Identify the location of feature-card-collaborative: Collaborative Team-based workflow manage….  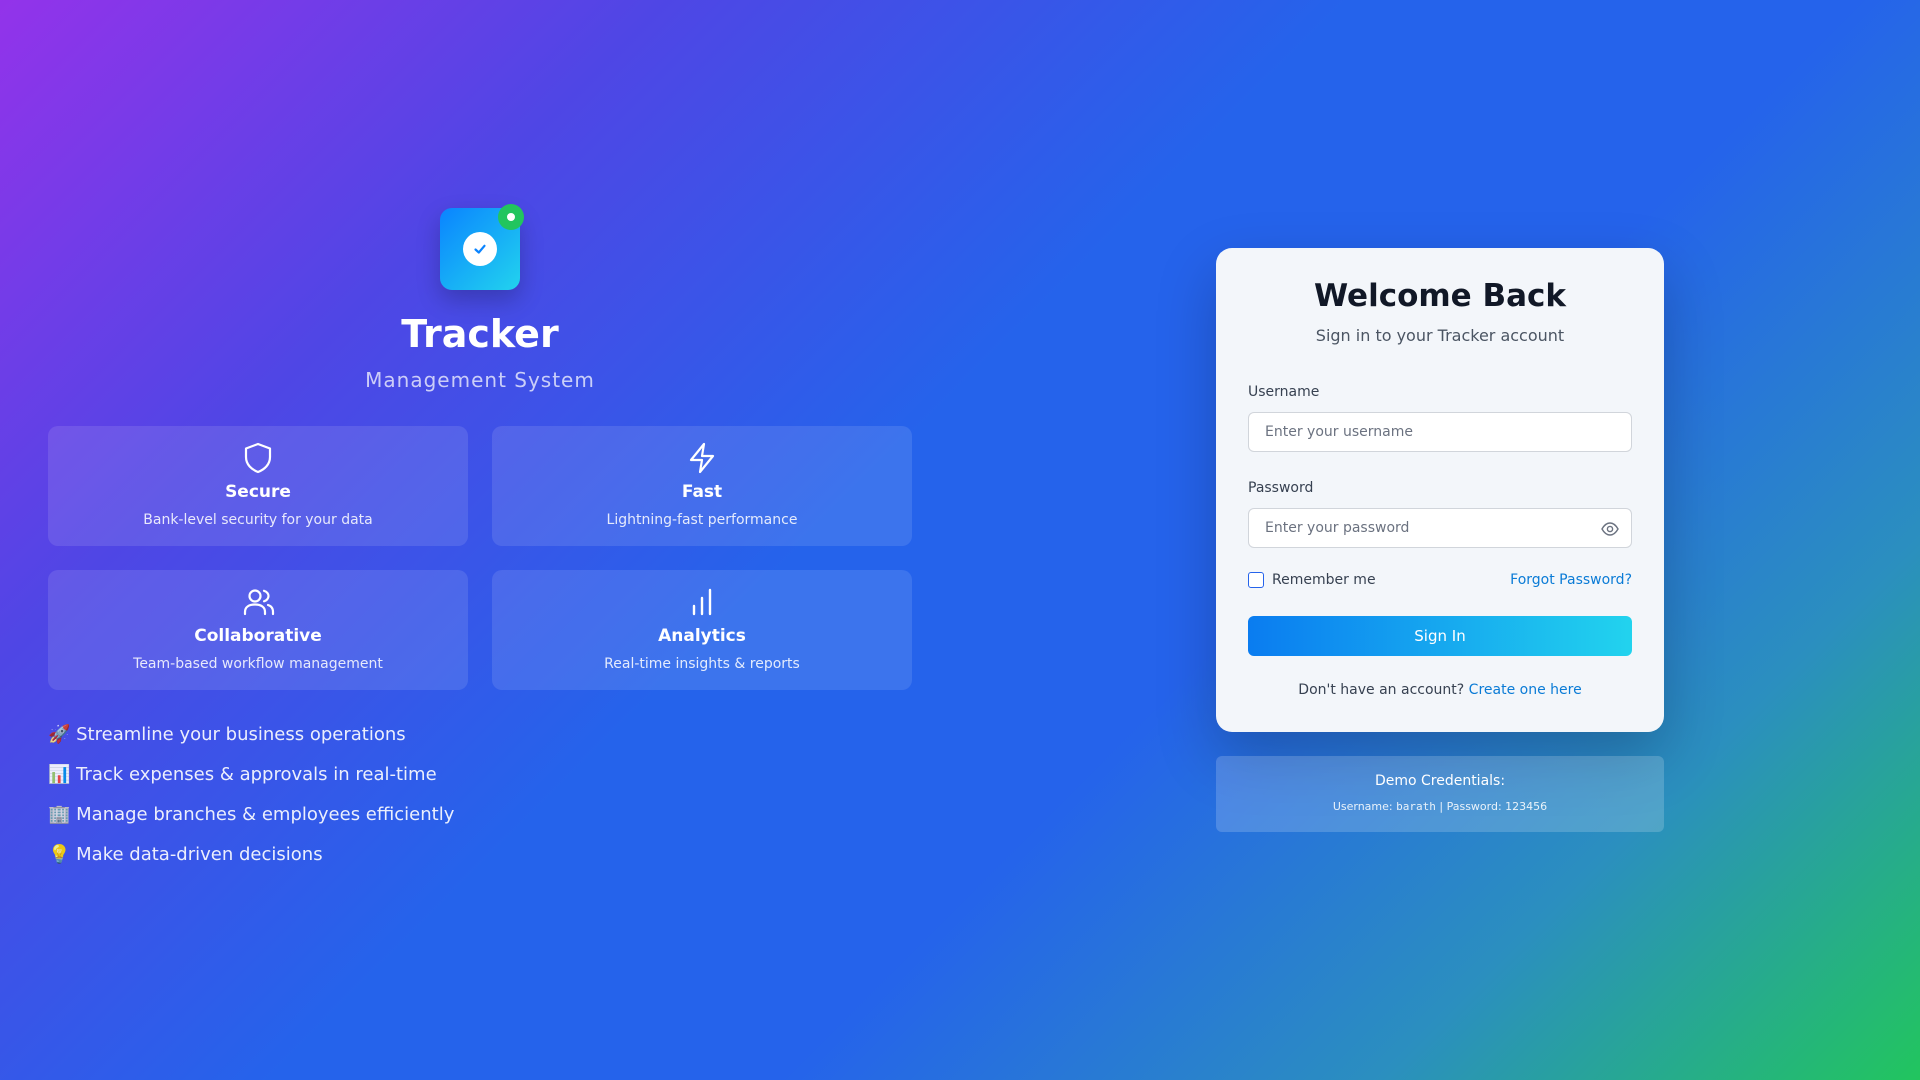
(258, 630).